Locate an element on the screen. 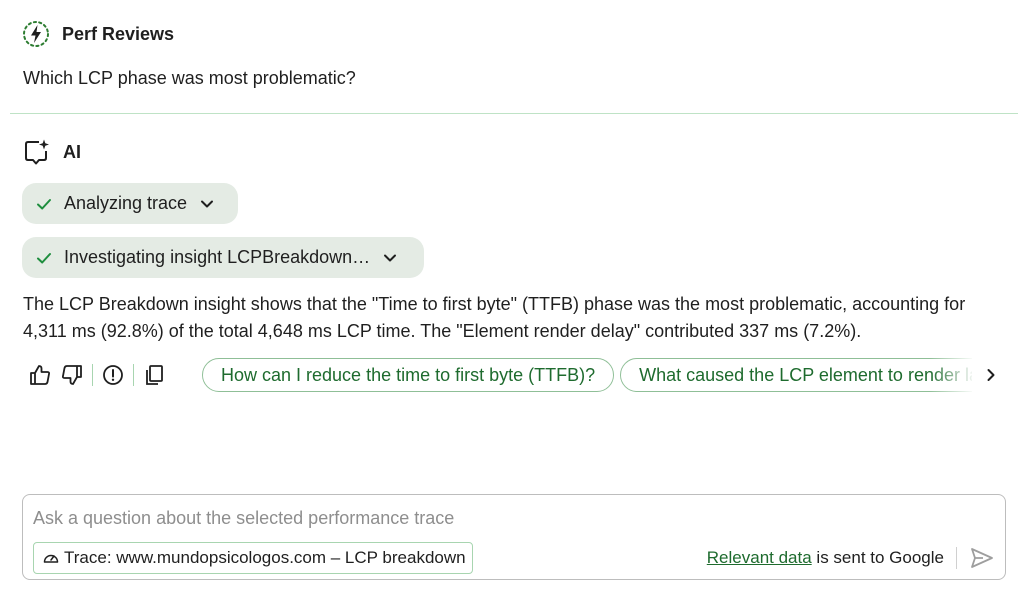 This screenshot has height=590, width=1030. response-actions is located at coordinates (97, 375).